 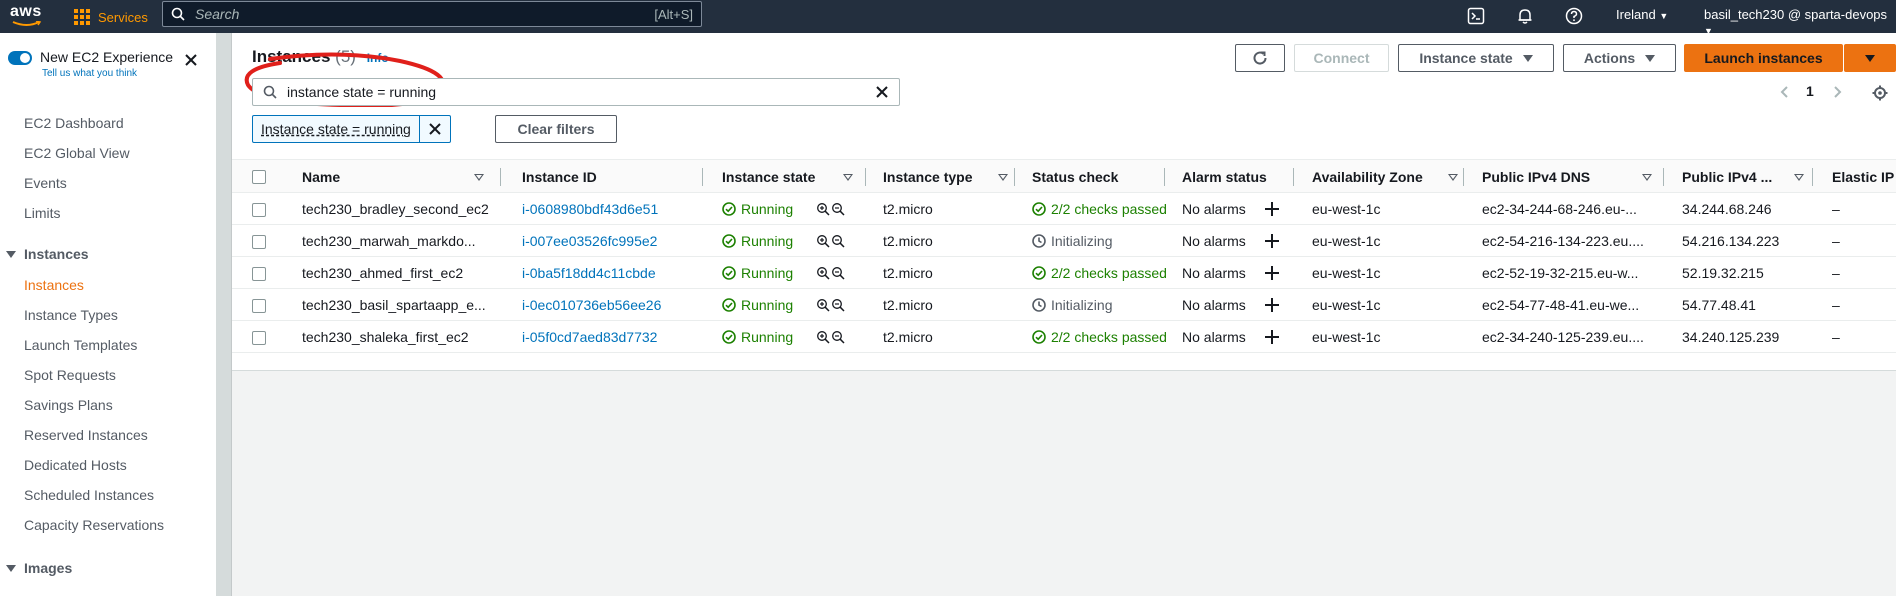 I want to click on help-icon, so click(x=1574, y=16).